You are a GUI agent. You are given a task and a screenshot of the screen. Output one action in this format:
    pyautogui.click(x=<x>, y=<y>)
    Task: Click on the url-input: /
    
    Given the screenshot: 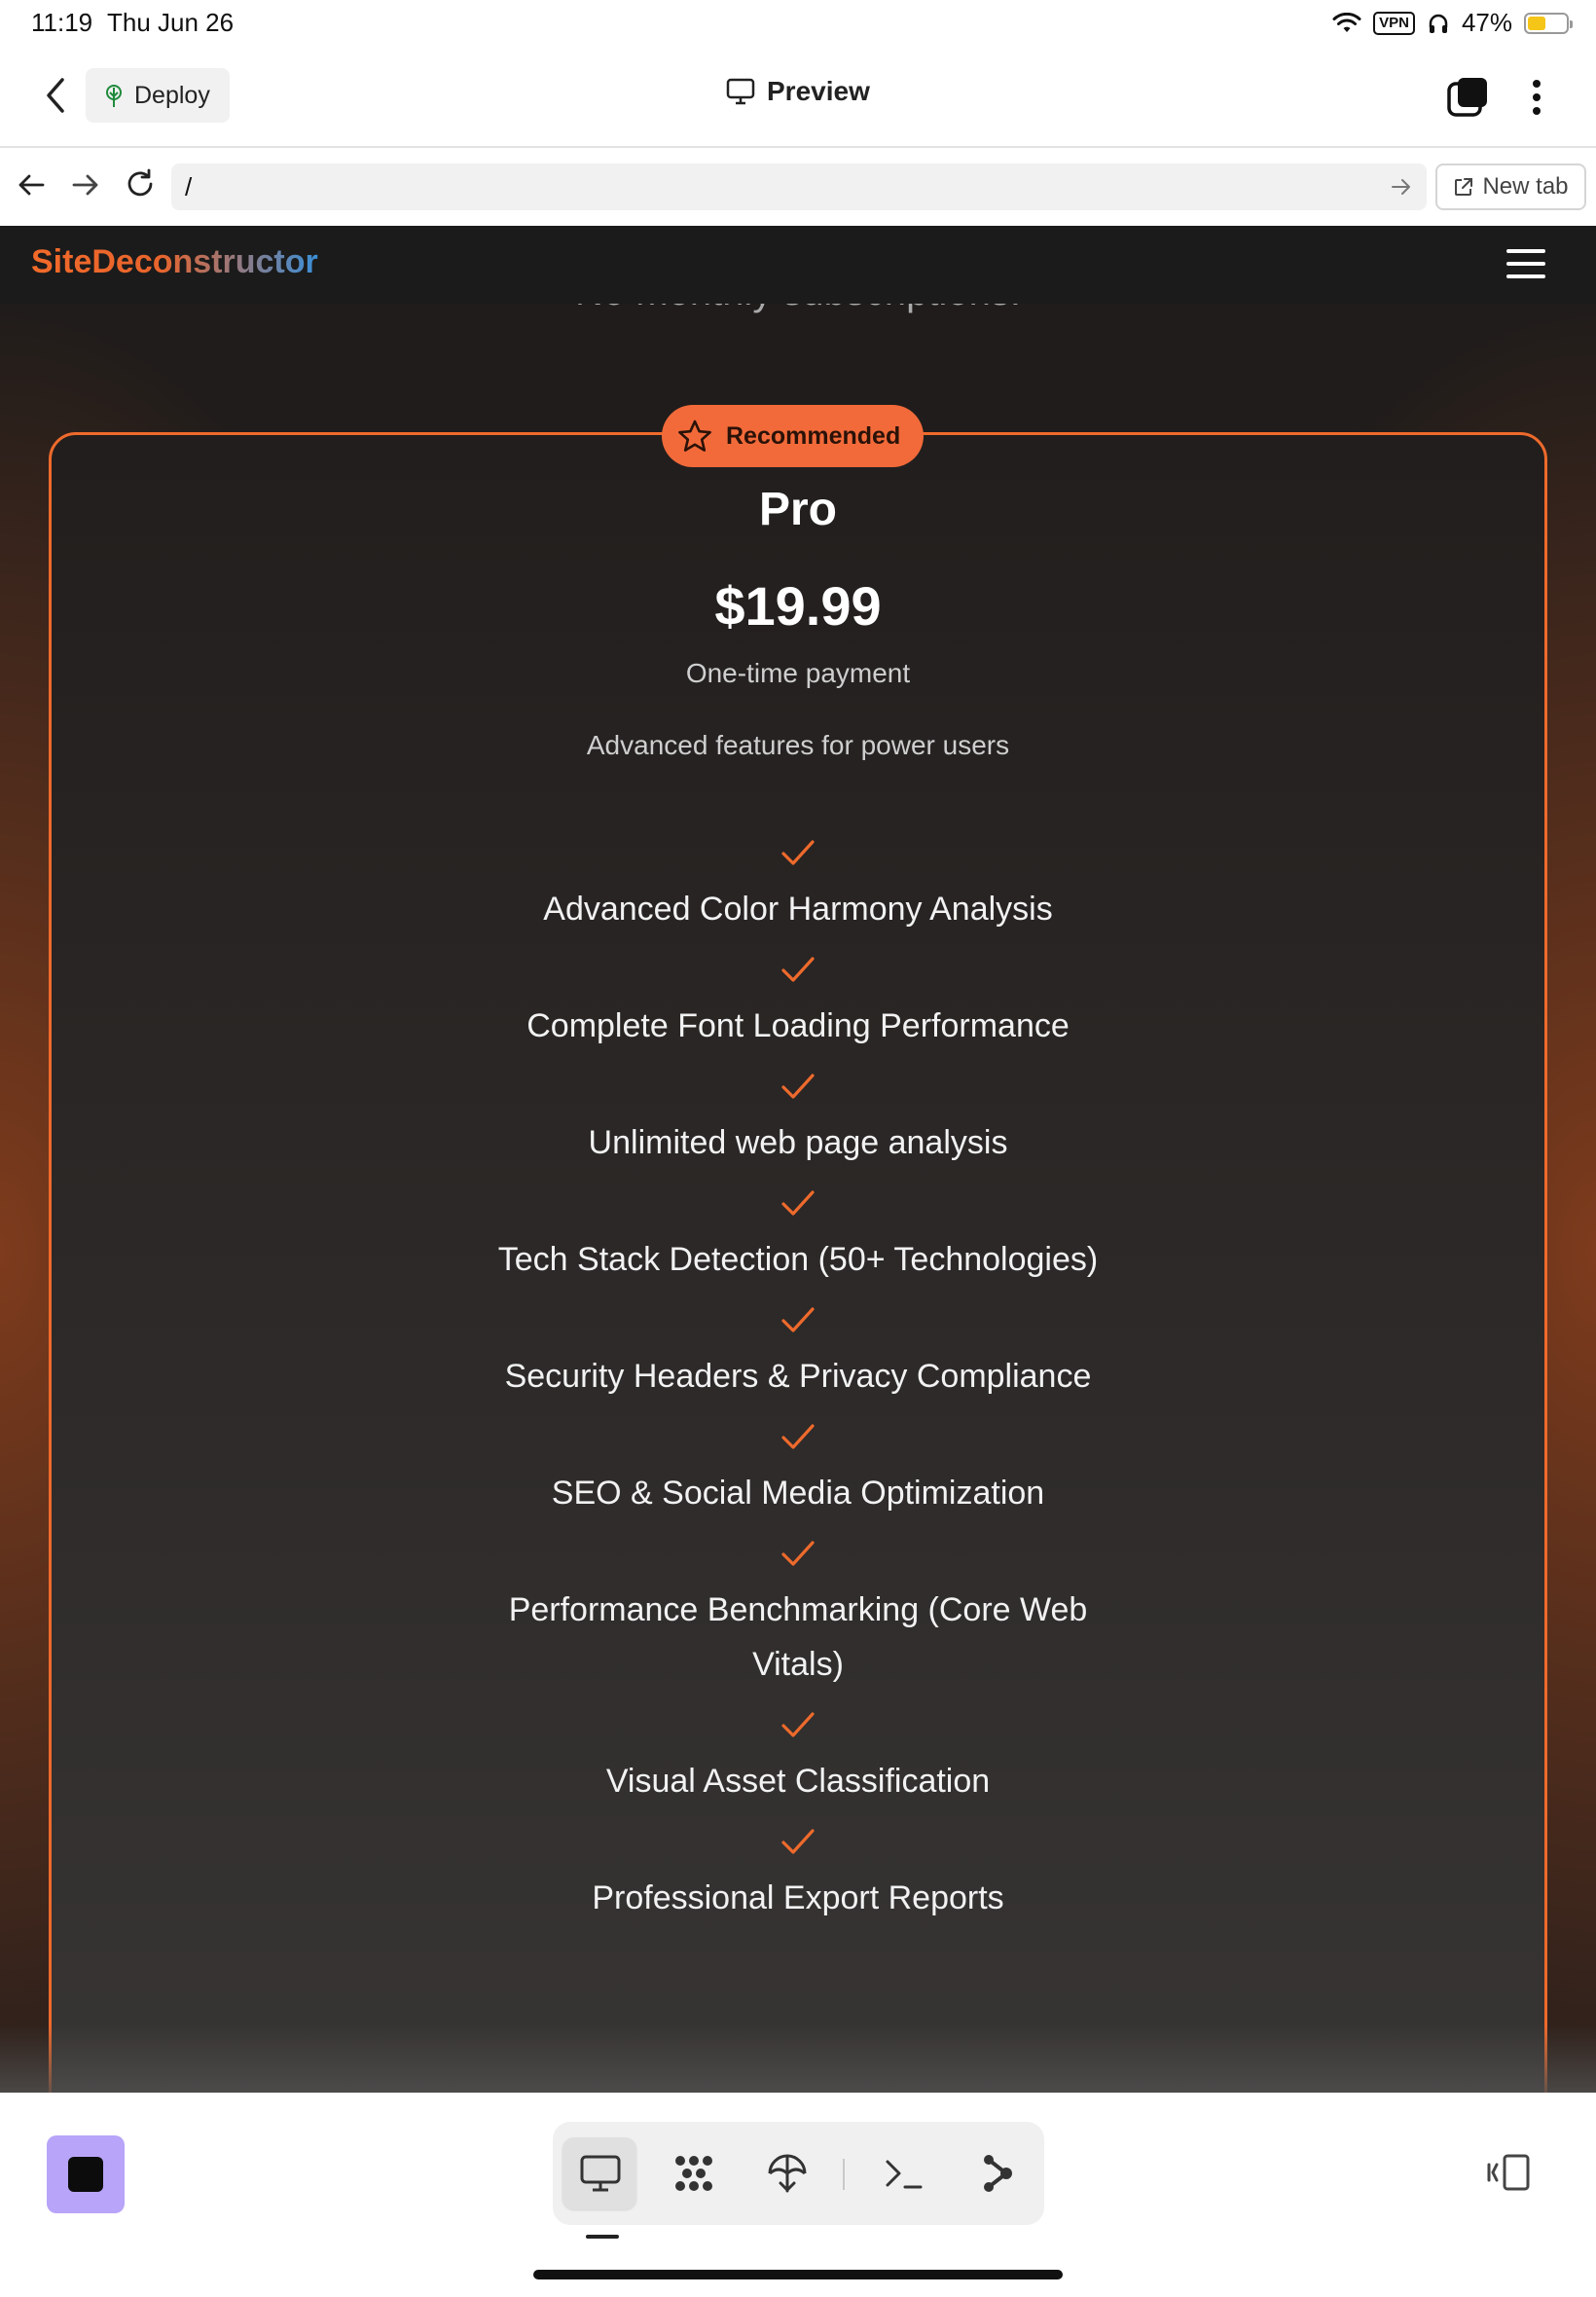 What is the action you would take?
    pyautogui.click(x=799, y=187)
    